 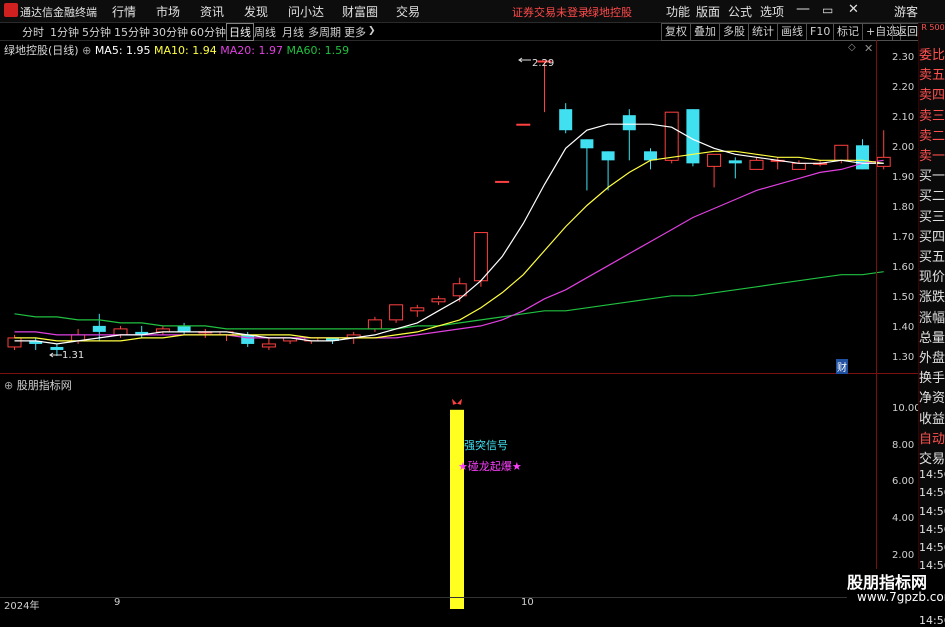 I want to click on price-tick: 1.40, so click(x=903, y=327).